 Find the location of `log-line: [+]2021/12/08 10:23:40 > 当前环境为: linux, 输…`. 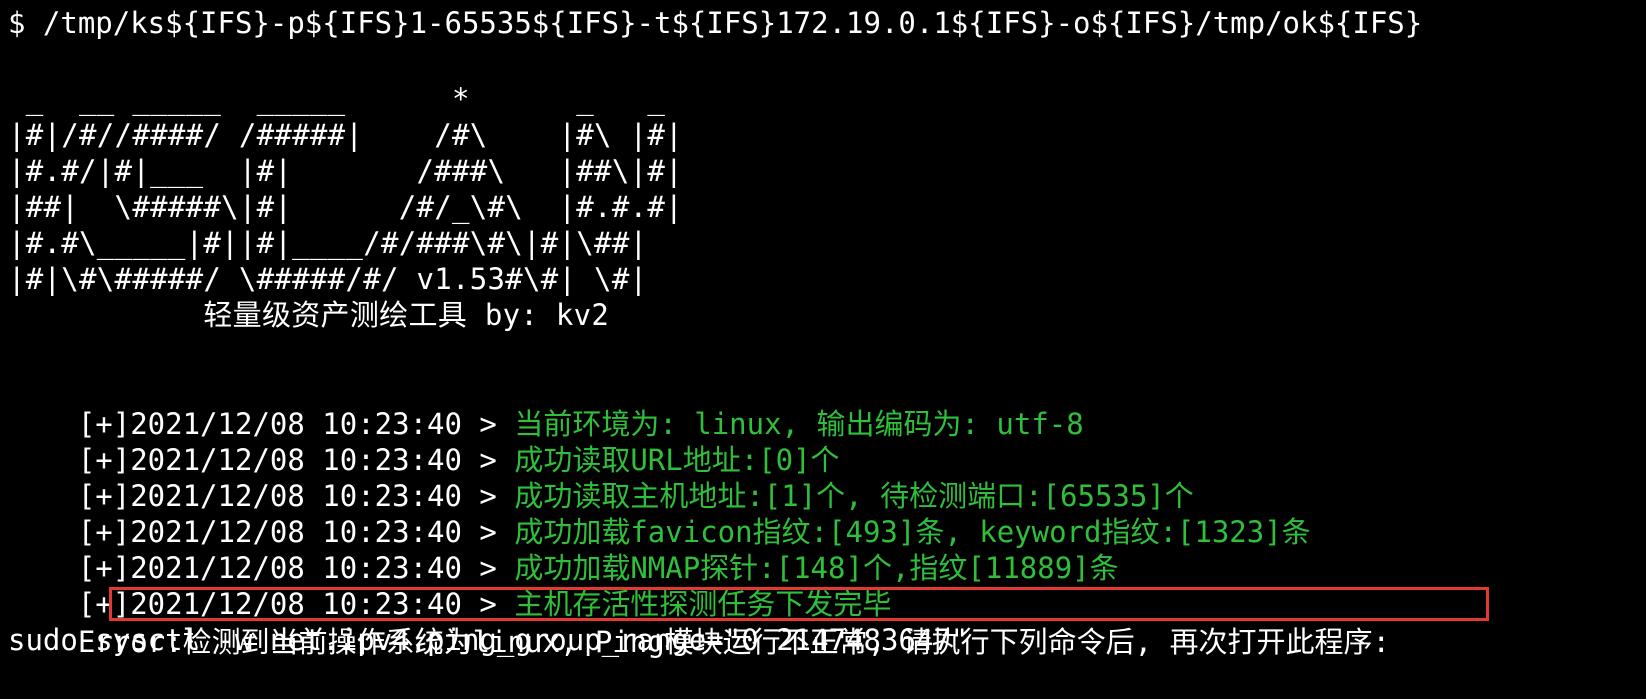

log-line: [+]2021/12/08 10:23:40 > 当前环境为: linux, 输… is located at coordinates (546, 404).